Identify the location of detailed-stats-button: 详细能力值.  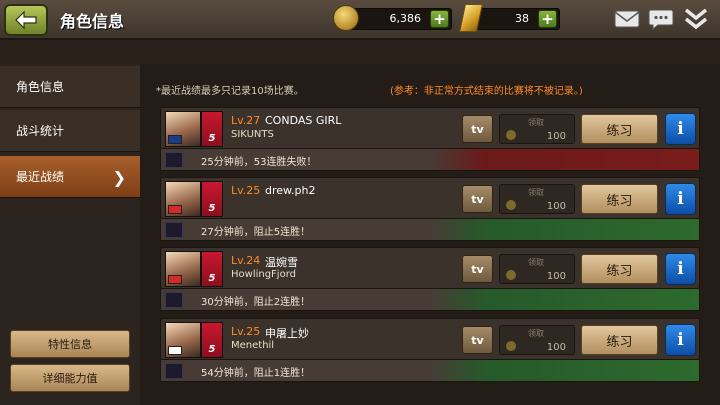
(70, 378).